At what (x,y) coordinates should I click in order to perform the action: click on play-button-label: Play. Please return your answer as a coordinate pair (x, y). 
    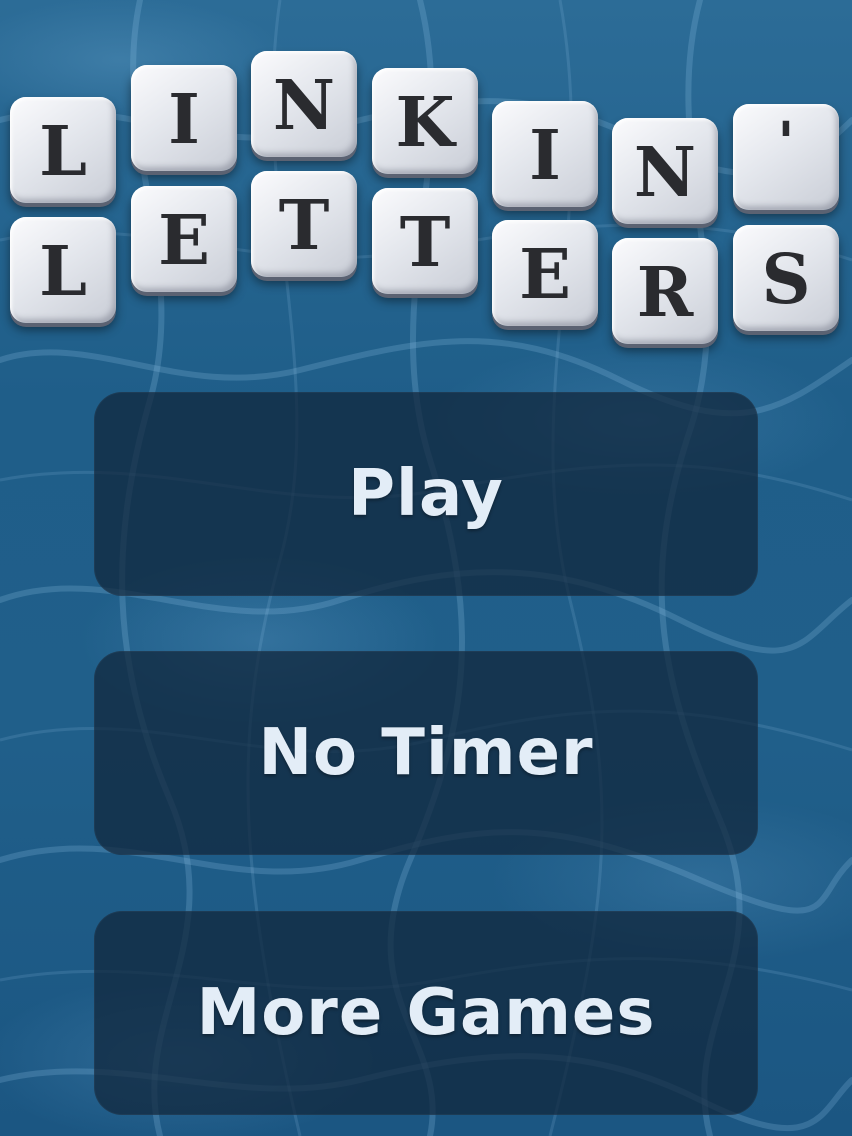
    Looking at the image, I should click on (426, 494).